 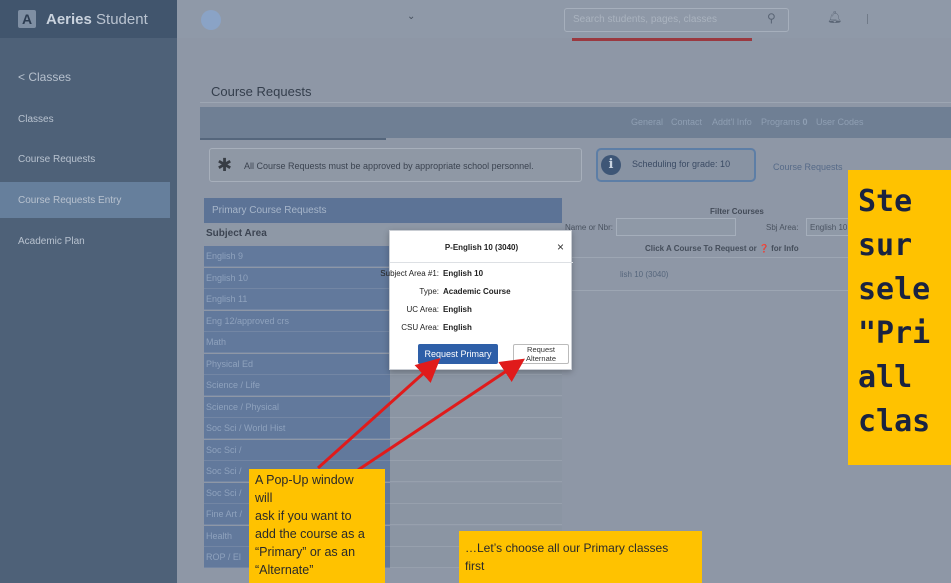 What do you see at coordinates (681, 164) in the screenshot?
I see `scheduling-grade-text: Scheduling for grade: 10` at bounding box center [681, 164].